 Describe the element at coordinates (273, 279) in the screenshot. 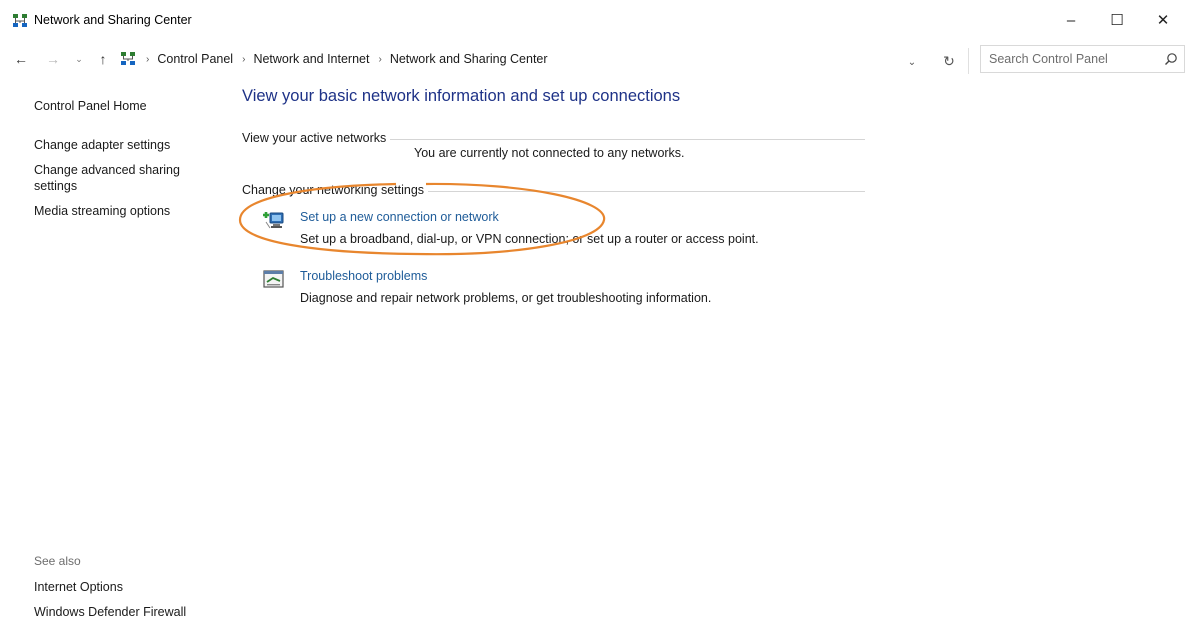

I see `troubleshoot-icon` at that location.